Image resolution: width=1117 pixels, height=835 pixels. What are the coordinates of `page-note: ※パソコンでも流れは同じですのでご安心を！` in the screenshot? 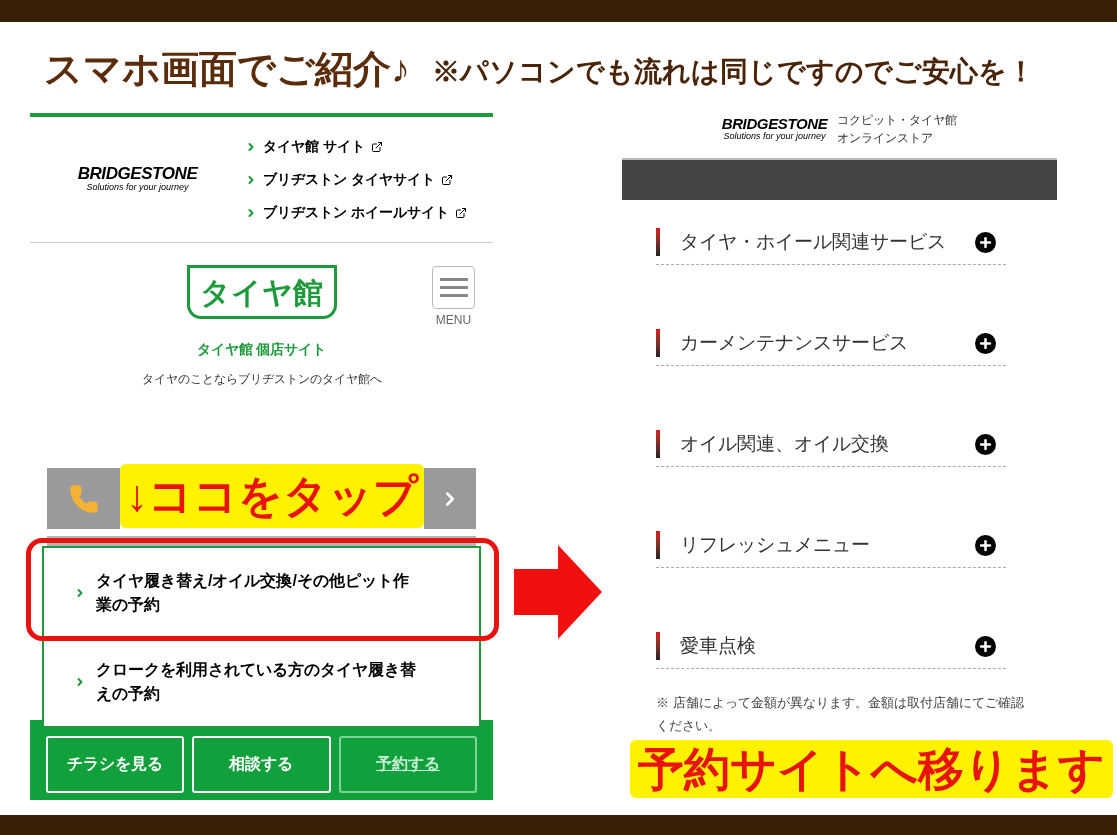 It's located at (733, 73).